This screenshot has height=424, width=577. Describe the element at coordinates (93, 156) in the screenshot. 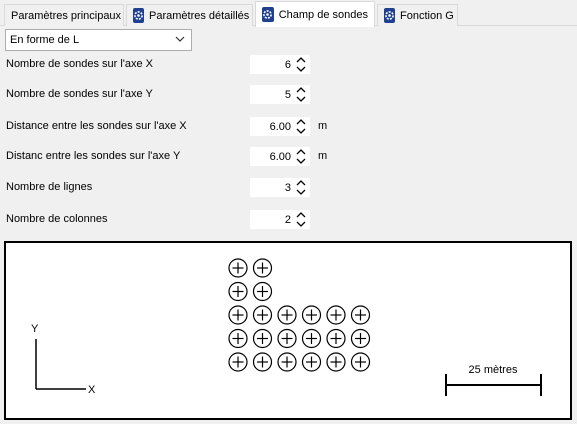

I see `field-label: Distanc entre les sondes sur l'axe Y` at that location.